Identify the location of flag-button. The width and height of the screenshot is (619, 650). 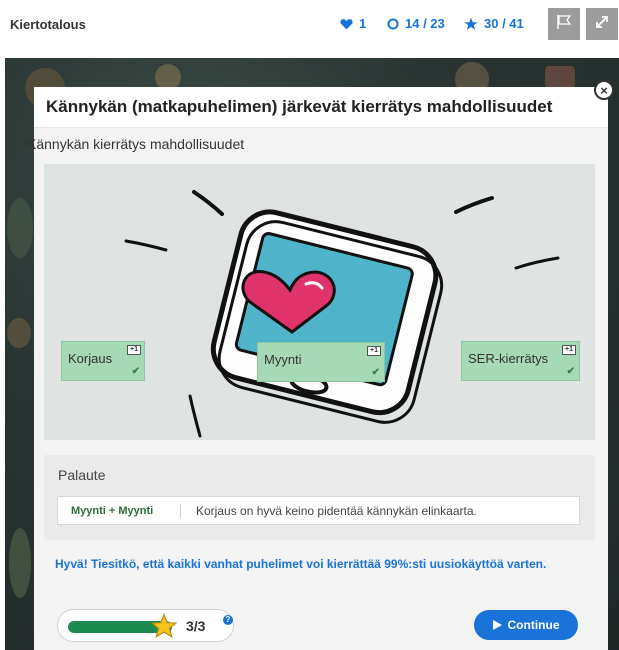
(564, 24).